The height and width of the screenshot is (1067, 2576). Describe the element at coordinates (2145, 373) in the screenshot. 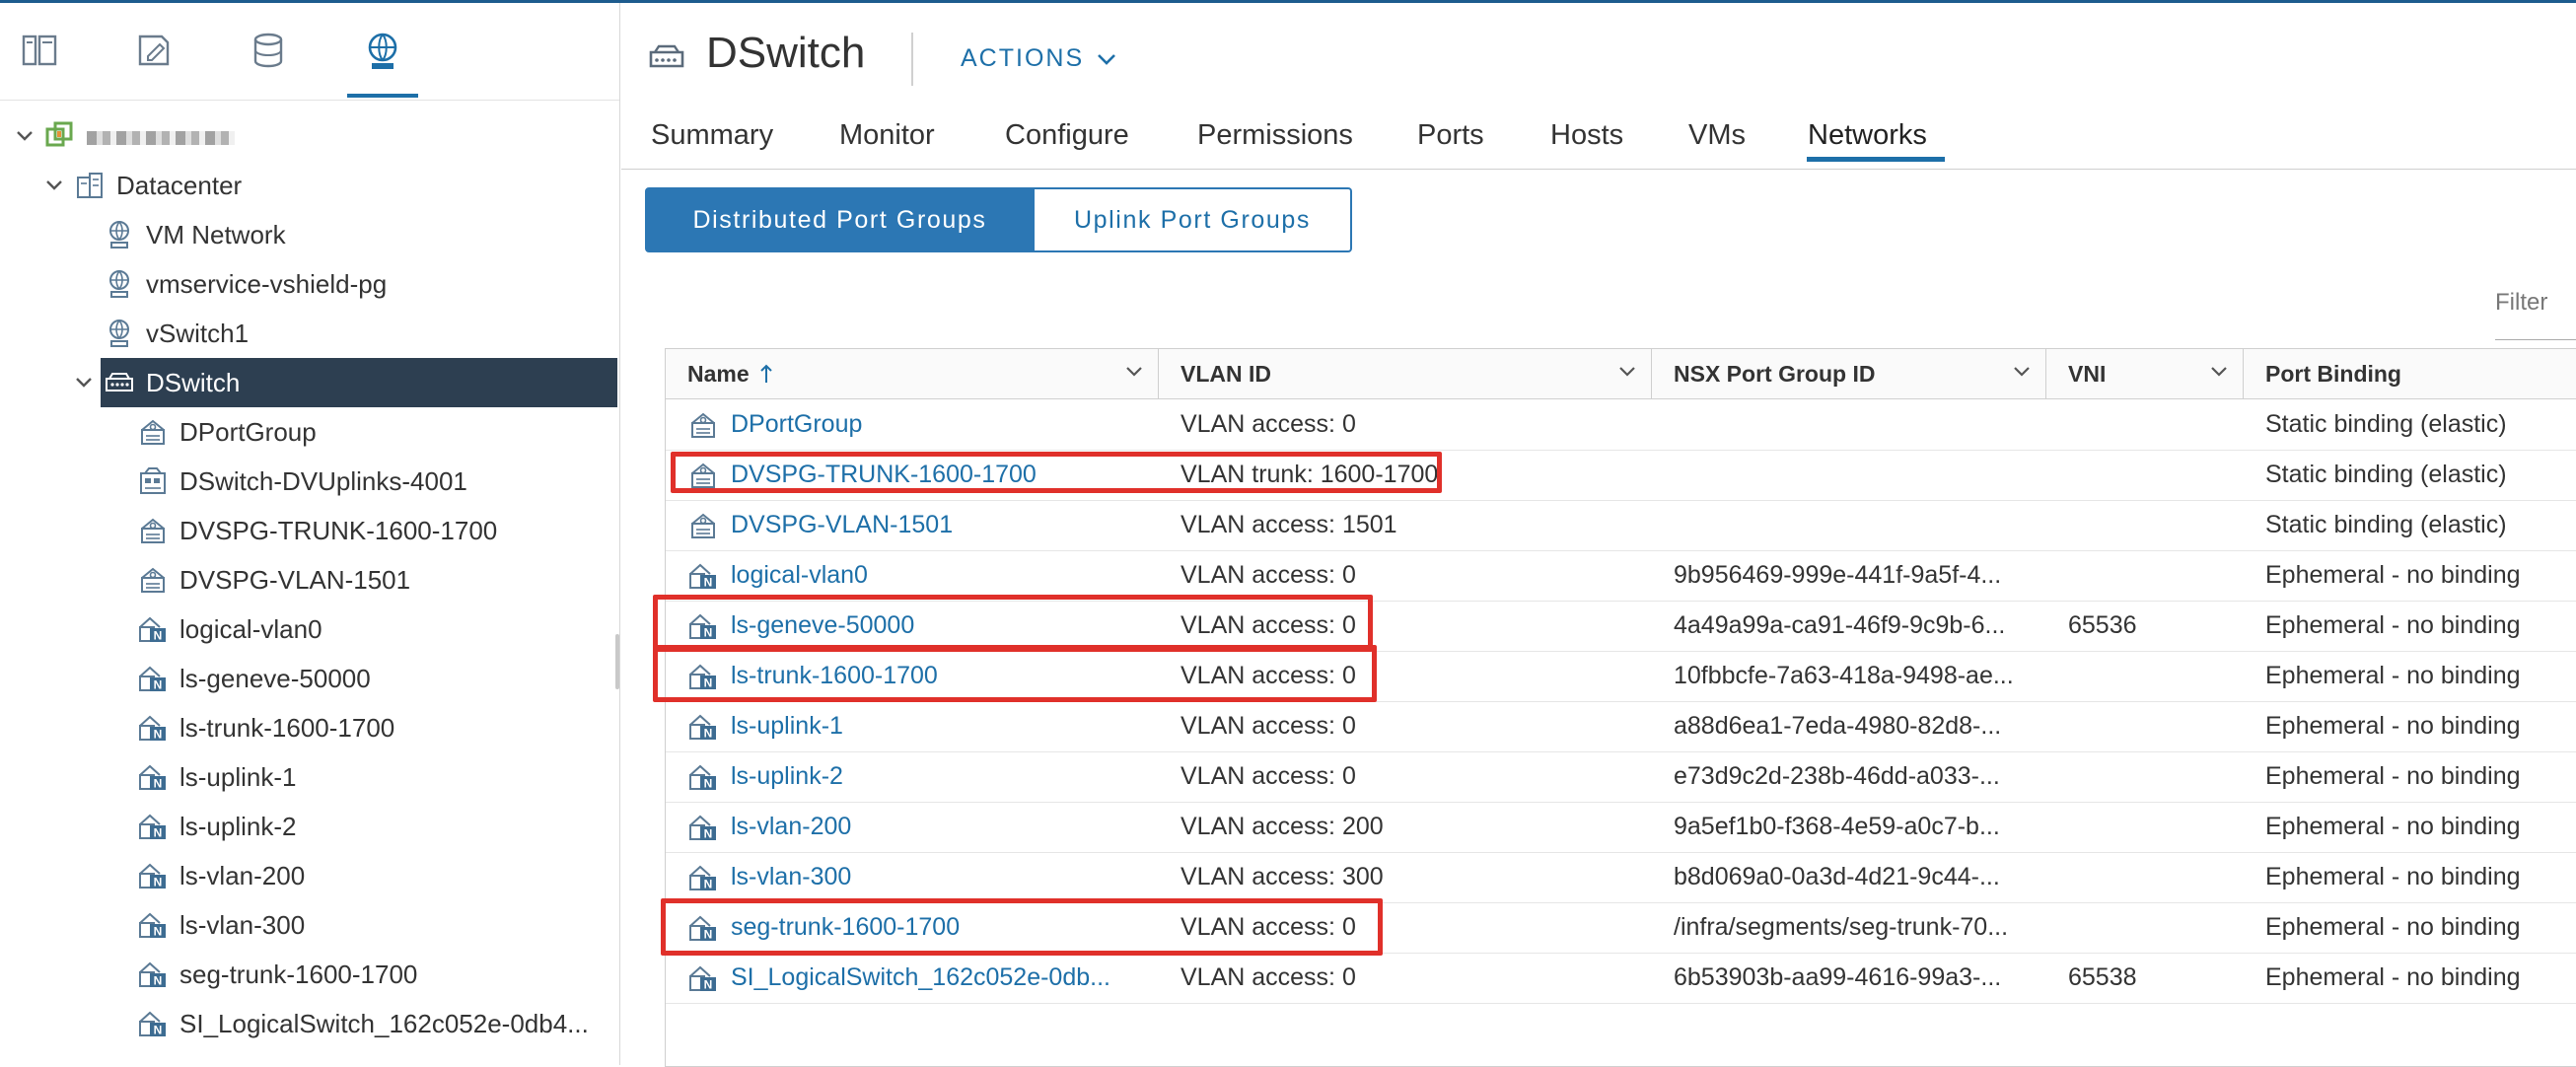

I see `column-header-vni: VNI` at that location.